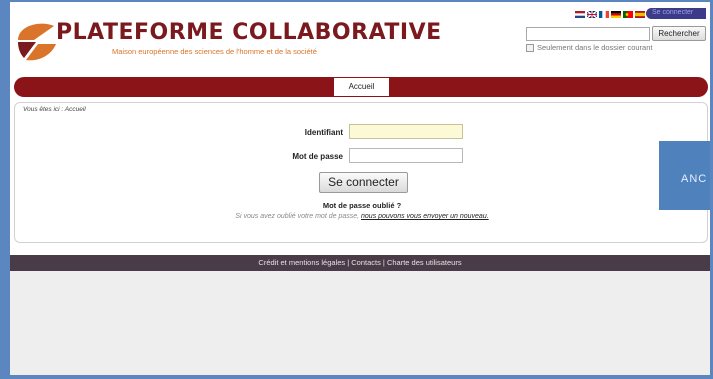  What do you see at coordinates (249, 32) in the screenshot?
I see `logo-title: PLATEFORME COLLABORATIVE` at bounding box center [249, 32].